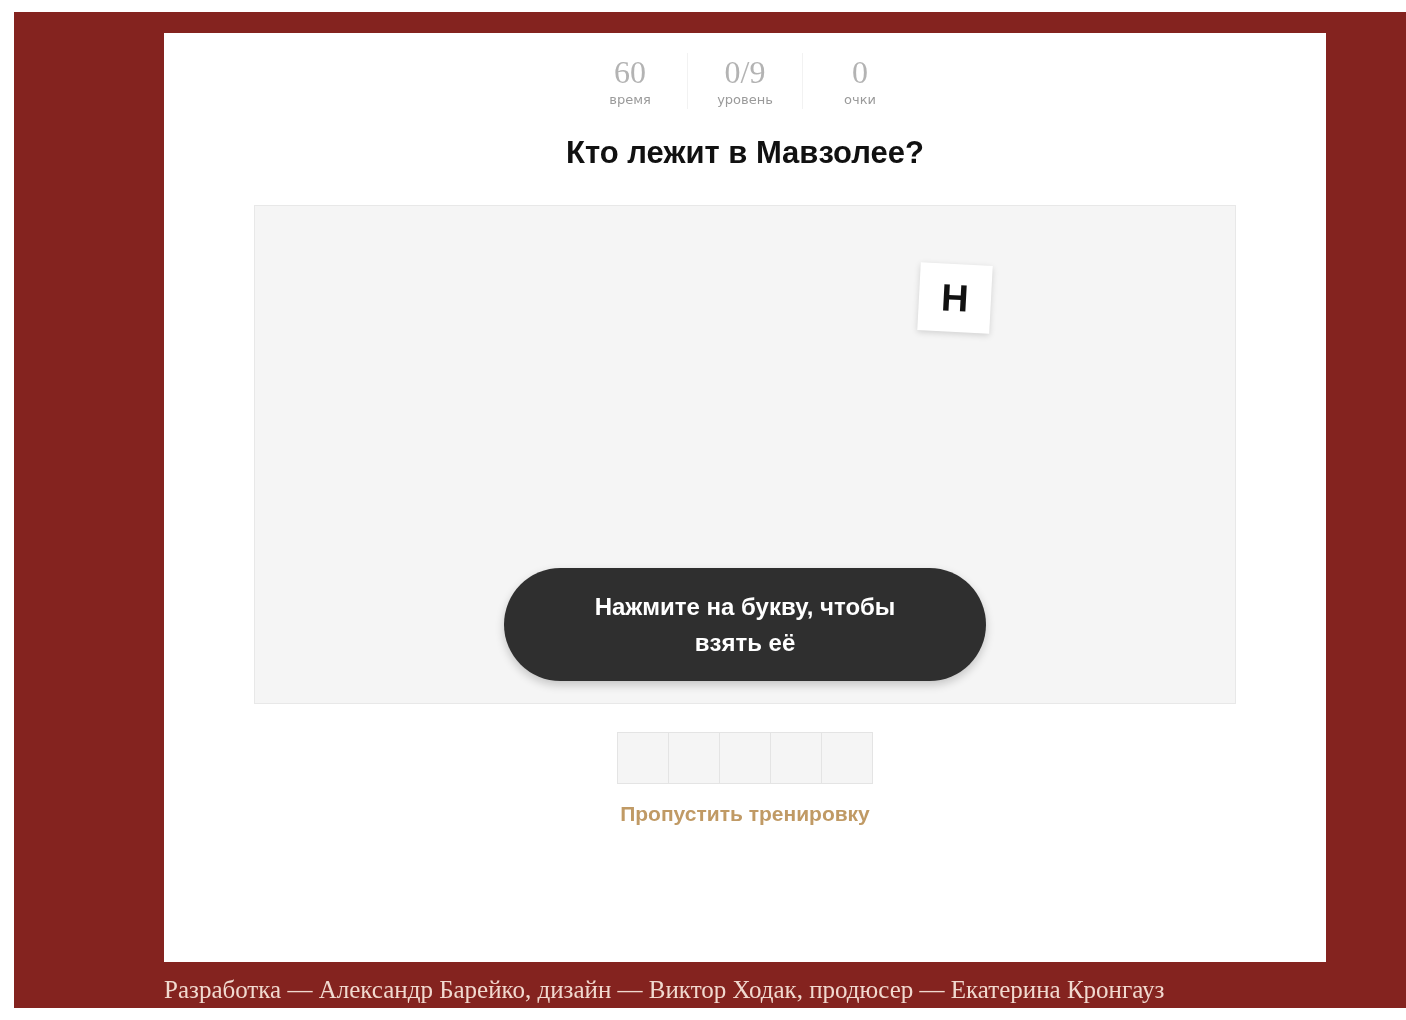 The height and width of the screenshot is (1020, 1406). Describe the element at coordinates (630, 100) in the screenshot. I see `stat-label: время` at that location.